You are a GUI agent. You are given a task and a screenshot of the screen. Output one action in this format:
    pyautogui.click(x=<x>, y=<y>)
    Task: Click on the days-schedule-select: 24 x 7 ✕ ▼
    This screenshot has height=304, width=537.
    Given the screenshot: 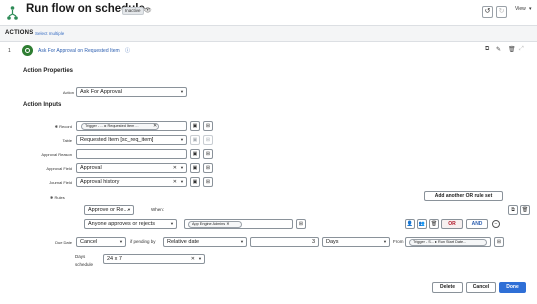 What is the action you would take?
    pyautogui.click(x=154, y=259)
    